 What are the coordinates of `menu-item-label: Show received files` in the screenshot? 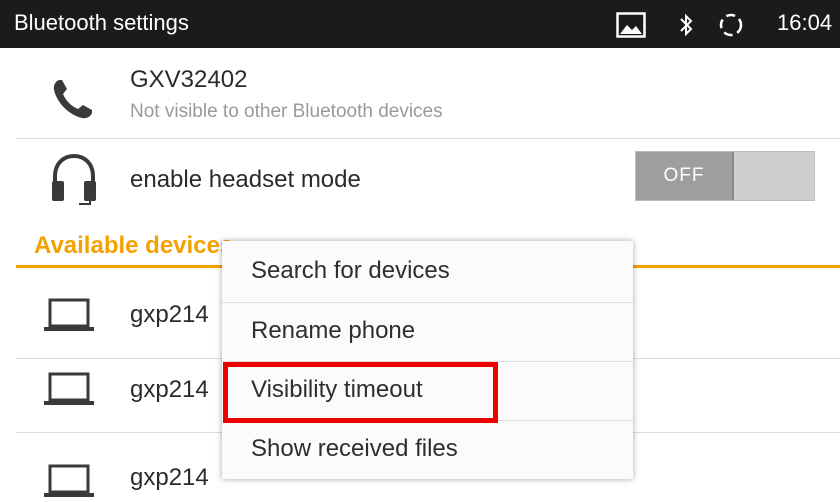 It's located at (354, 448).